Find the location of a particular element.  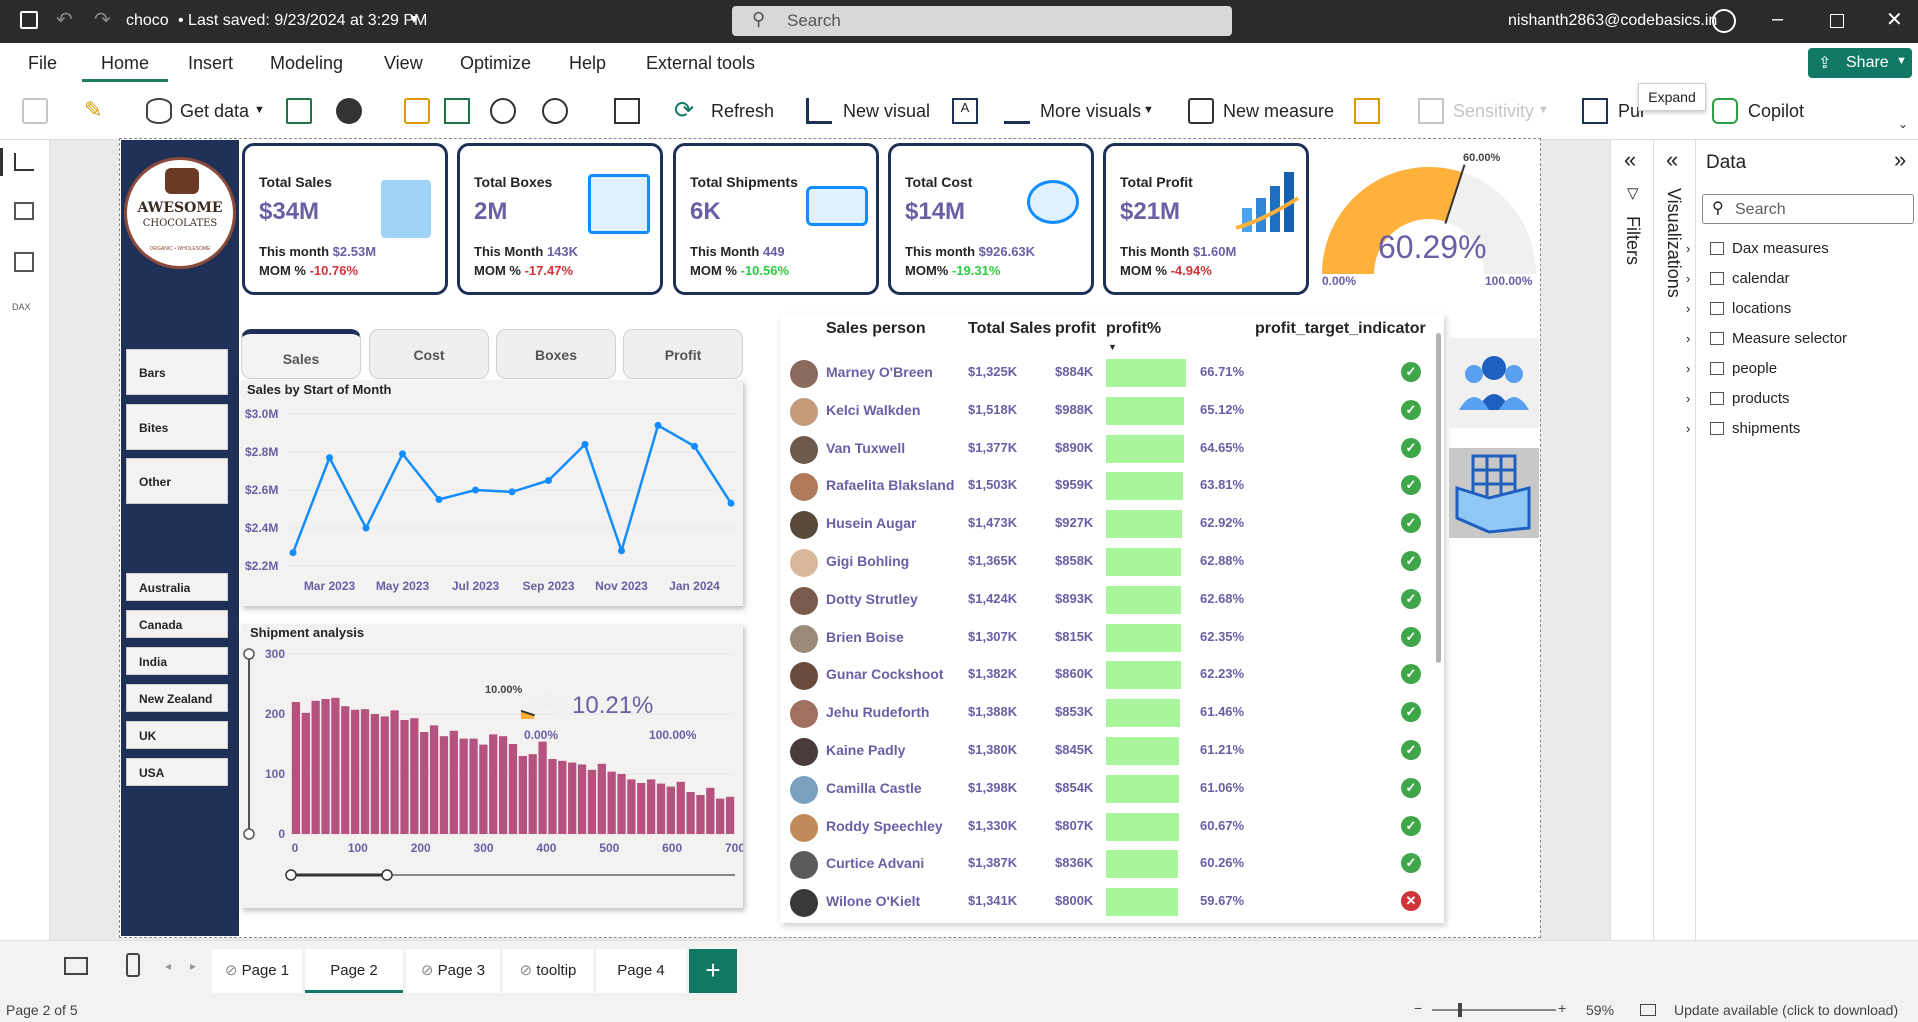

data-search-input: ⚲ Search is located at coordinates (1808, 209).